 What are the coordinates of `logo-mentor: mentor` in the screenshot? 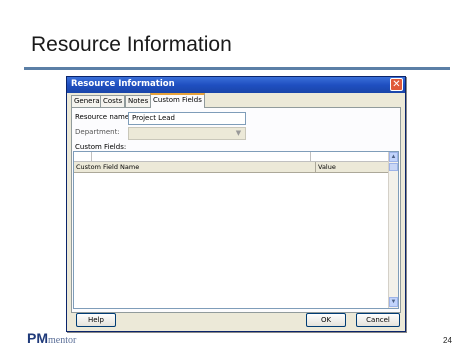 It's located at (62, 340).